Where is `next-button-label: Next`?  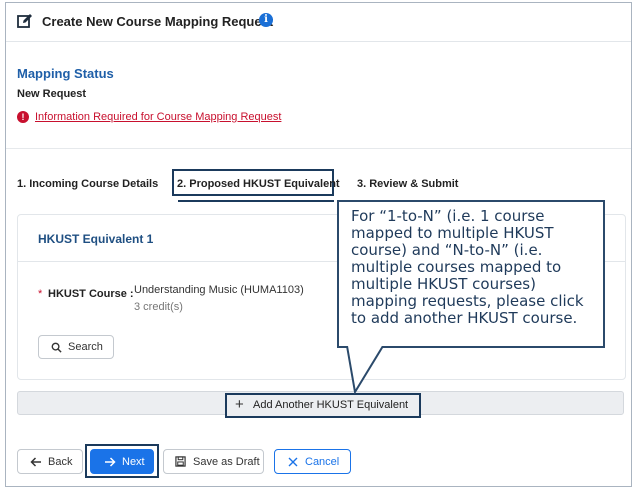 next-button-label: Next is located at coordinates (133, 462).